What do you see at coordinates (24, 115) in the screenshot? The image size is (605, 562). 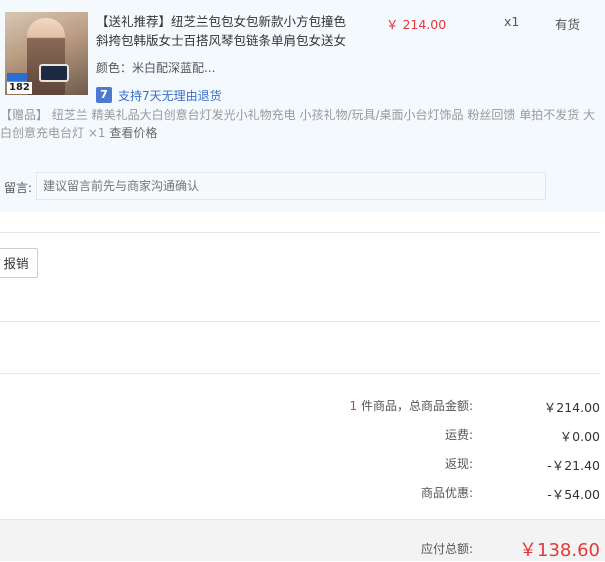 I see `gift-label: 【赠品】` at bounding box center [24, 115].